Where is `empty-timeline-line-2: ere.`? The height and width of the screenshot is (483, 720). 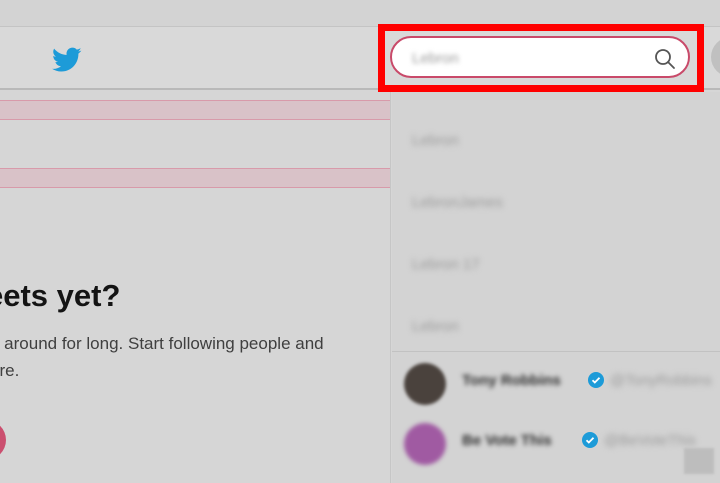
empty-timeline-line-2: ere. is located at coordinates (10, 370).